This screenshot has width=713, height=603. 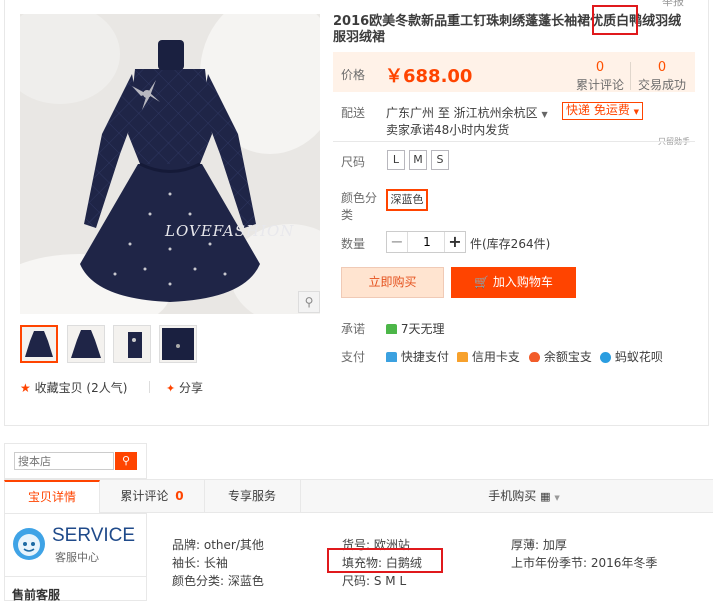 I want to click on sales-count: 0, so click(x=662, y=67).